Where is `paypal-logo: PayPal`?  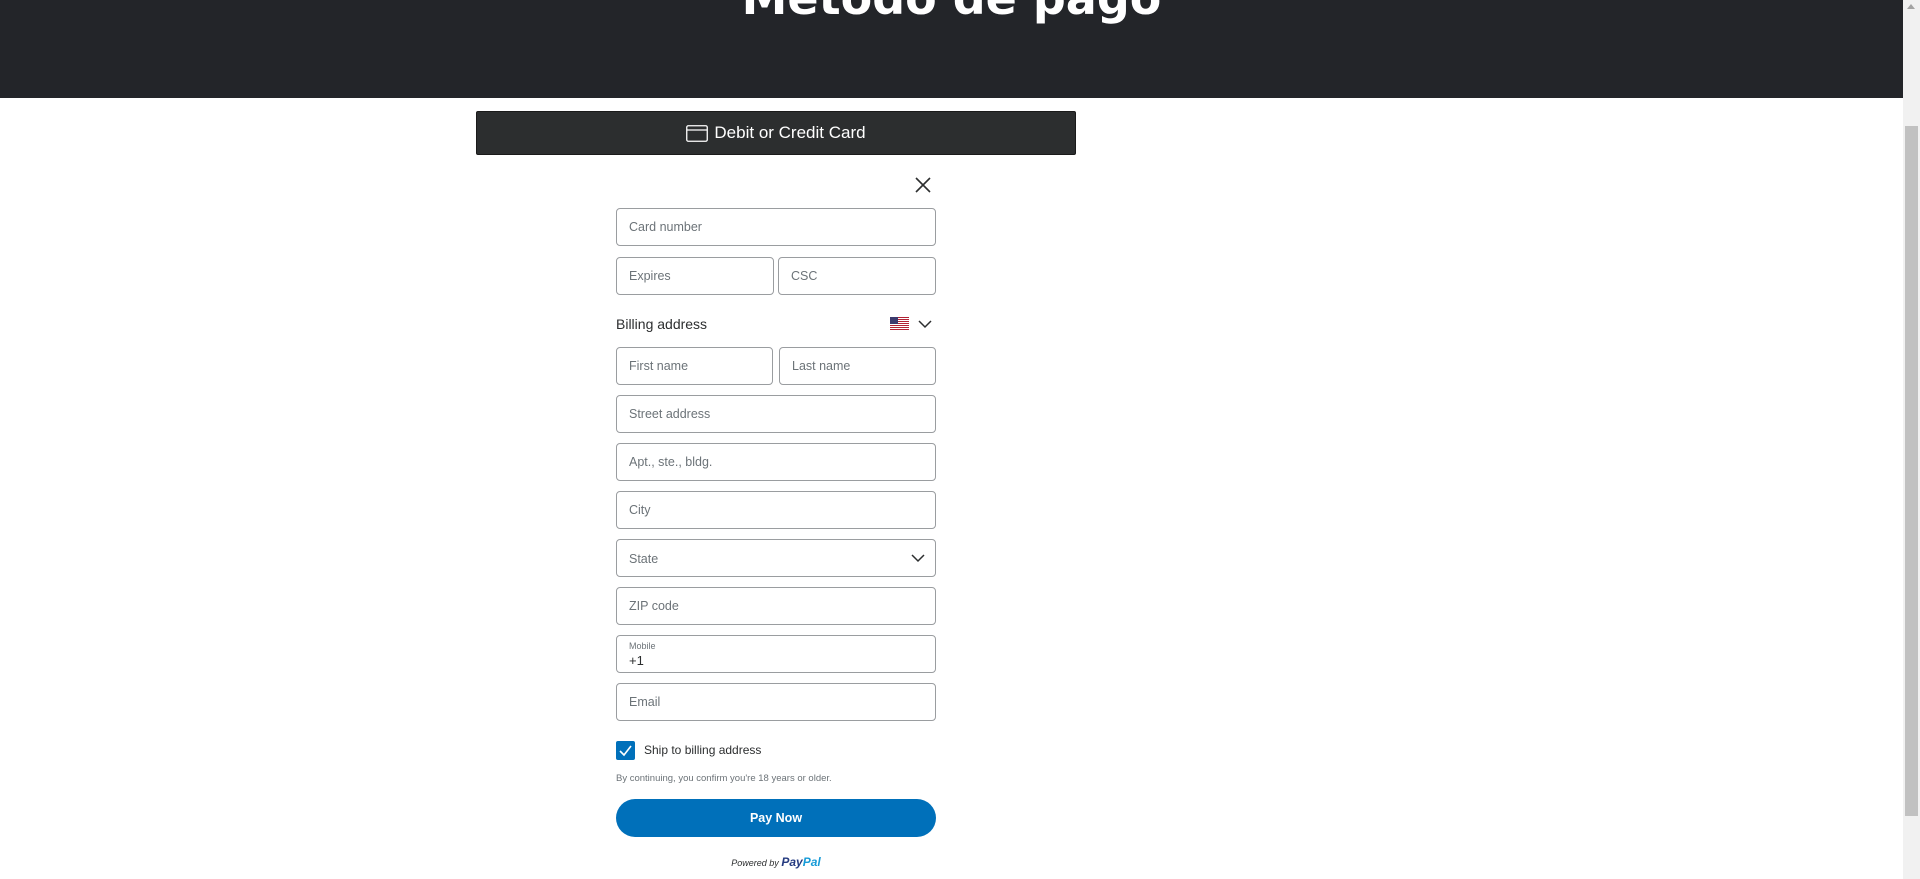 paypal-logo: PayPal is located at coordinates (800, 862).